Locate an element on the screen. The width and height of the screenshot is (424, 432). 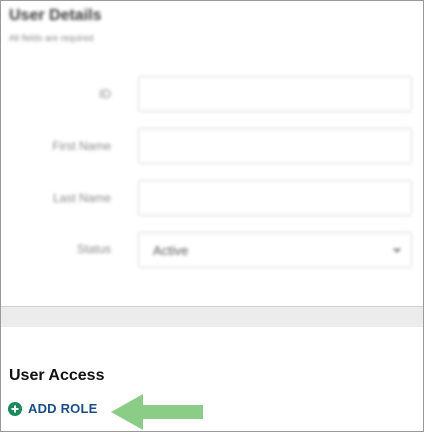
add-role-button: ADD ROLE is located at coordinates (53, 408).